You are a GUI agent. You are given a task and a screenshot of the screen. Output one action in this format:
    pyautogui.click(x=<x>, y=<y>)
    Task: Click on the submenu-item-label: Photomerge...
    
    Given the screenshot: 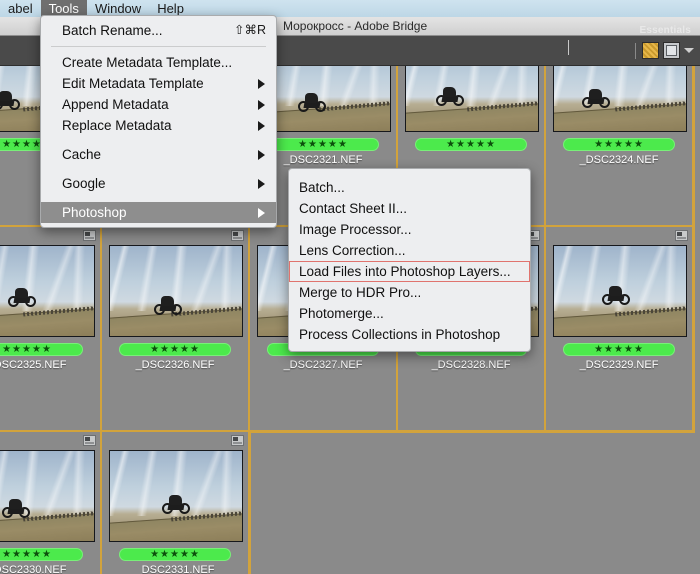 What is the action you would take?
    pyautogui.click(x=341, y=313)
    